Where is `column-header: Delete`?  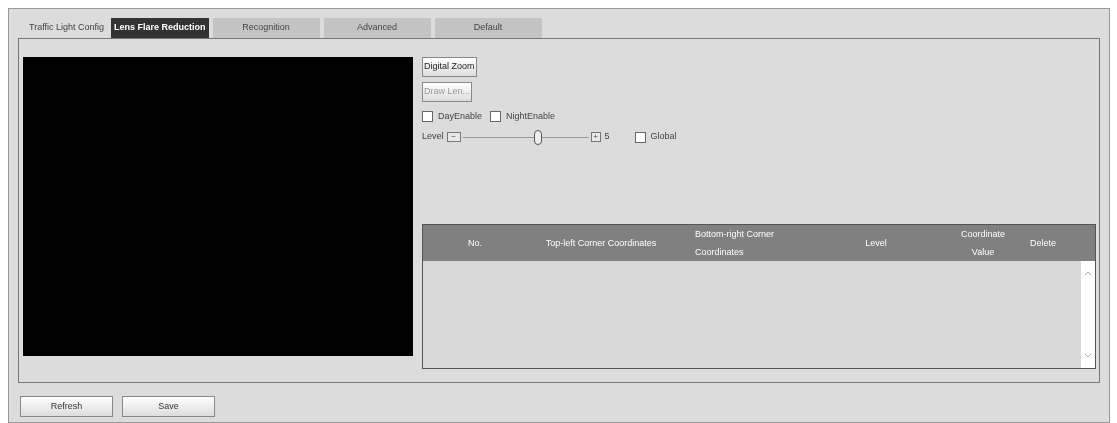
column-header: Delete is located at coordinates (1043, 243).